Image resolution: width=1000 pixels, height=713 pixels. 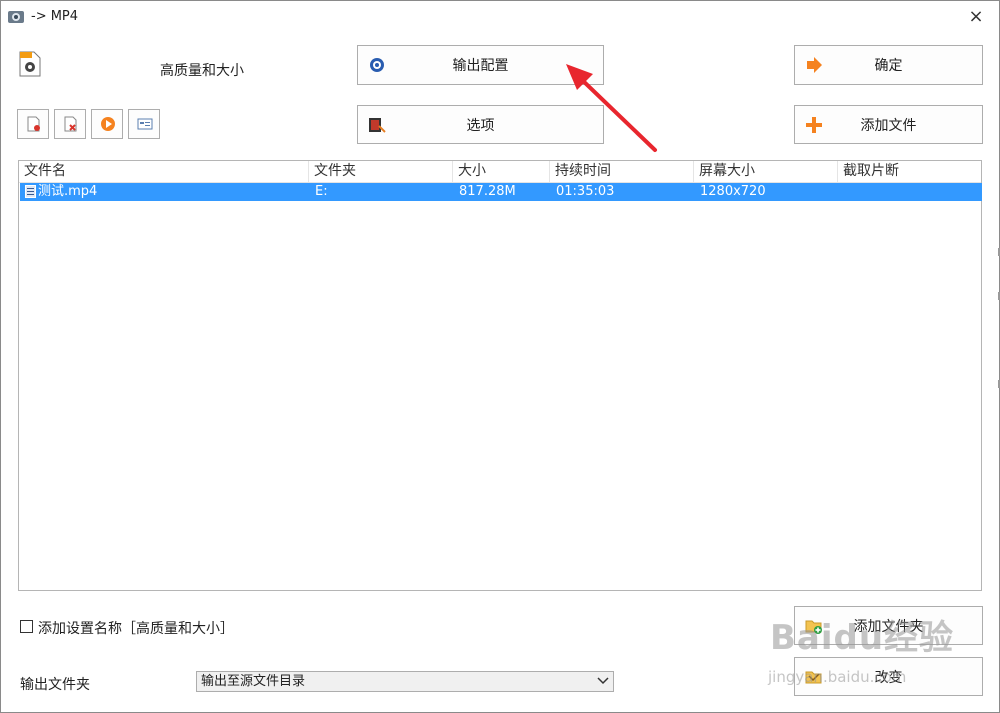 What do you see at coordinates (976, 17) in the screenshot?
I see `close-button: ×` at bounding box center [976, 17].